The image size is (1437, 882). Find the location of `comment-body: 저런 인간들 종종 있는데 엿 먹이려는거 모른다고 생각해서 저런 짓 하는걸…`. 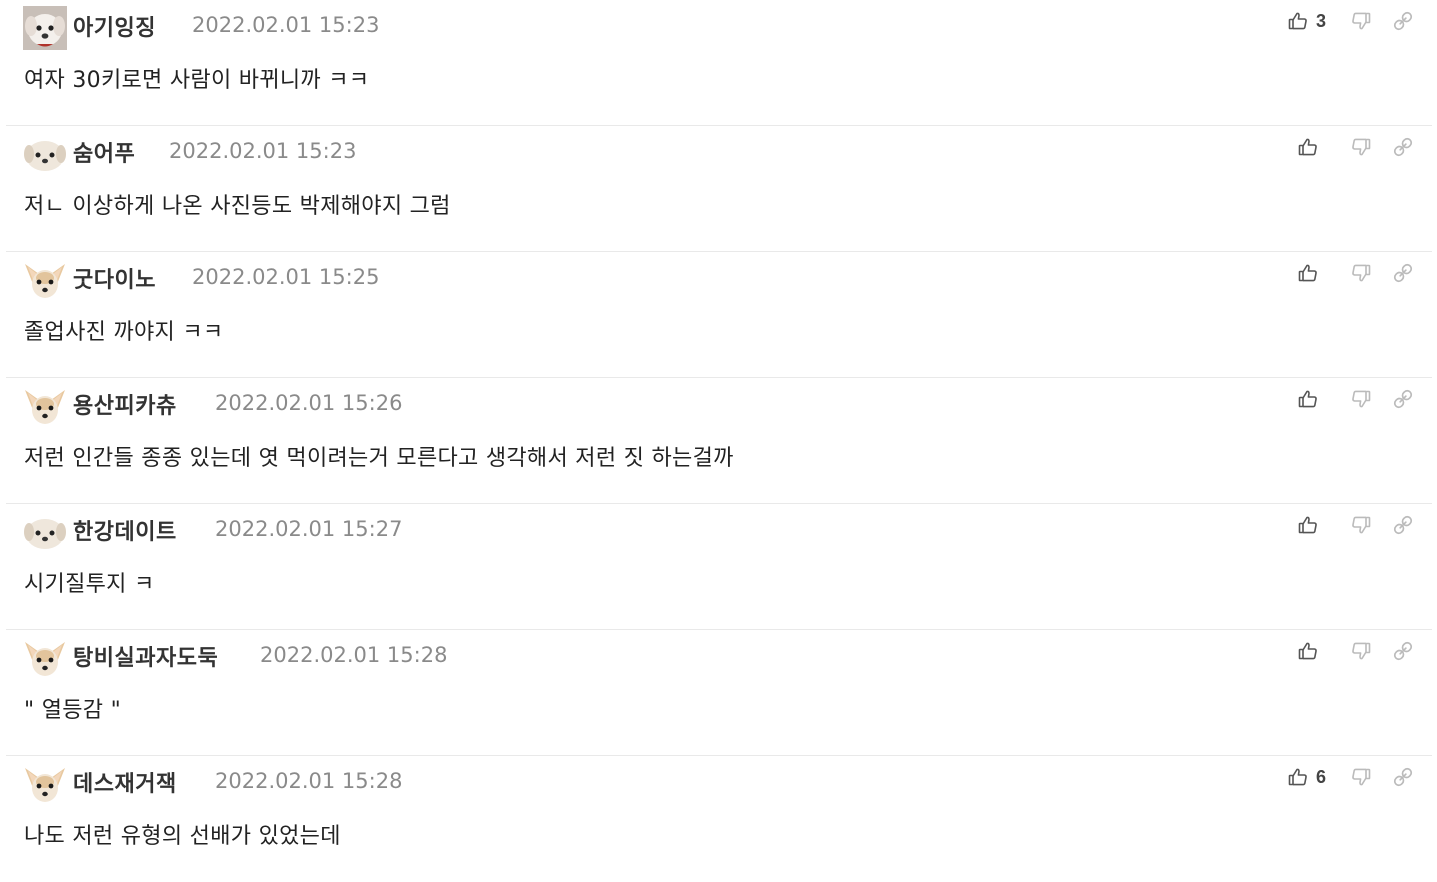

comment-body: 저런 인간들 종종 있는데 엿 먹이려는거 모른다고 생각해서 저런 짓 하는걸… is located at coordinates (379, 458).